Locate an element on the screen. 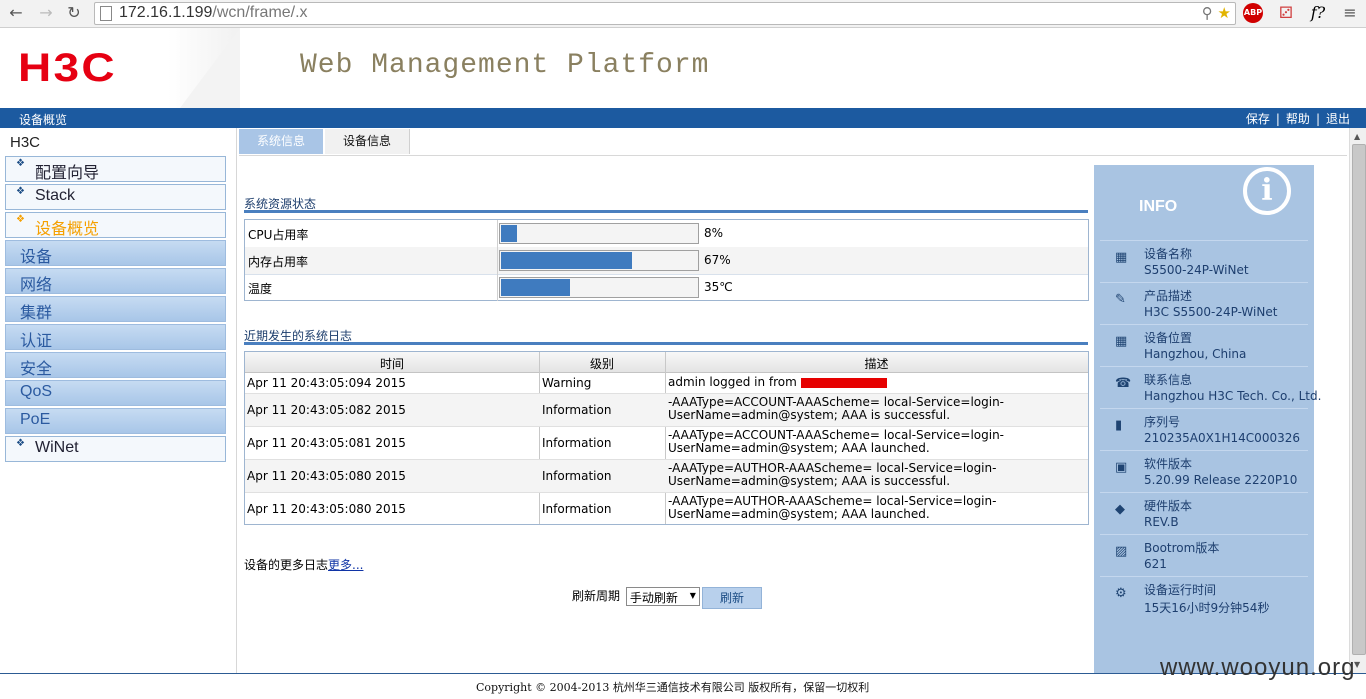 The width and height of the screenshot is (1366, 699). info-hardware: ◆ 硬件版本 REV.B is located at coordinates (1204, 512).